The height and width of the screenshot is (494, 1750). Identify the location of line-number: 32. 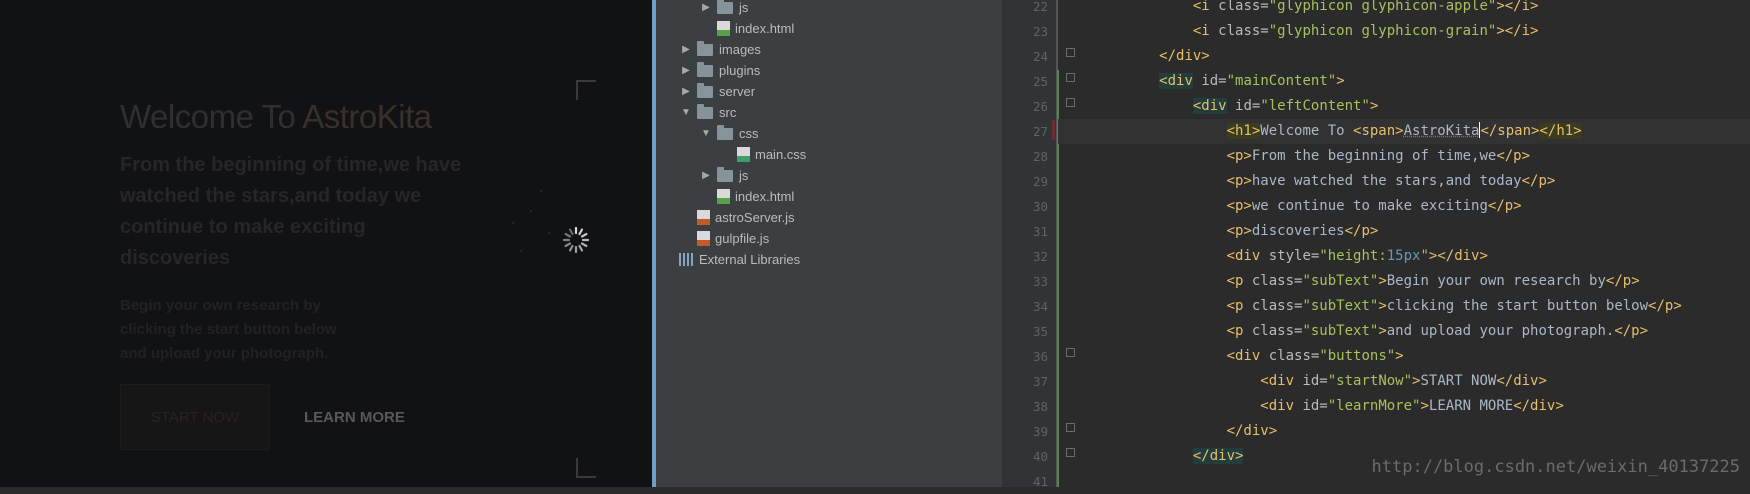
(1028, 256).